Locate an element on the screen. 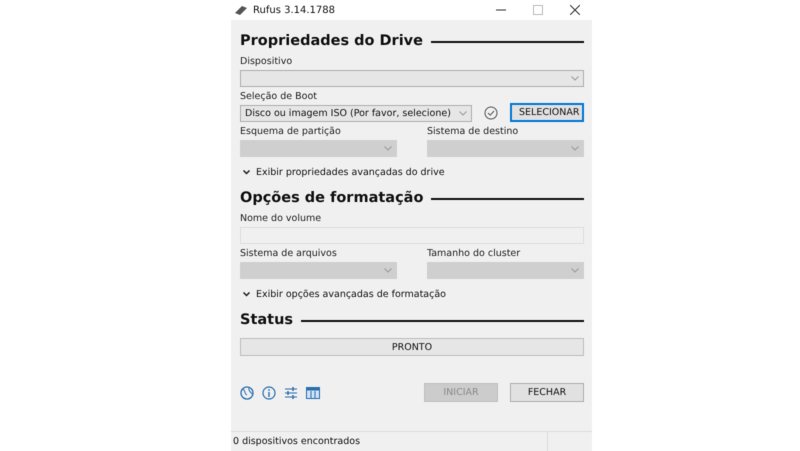 The height and width of the screenshot is (451, 800). select-button: SELECIONAR is located at coordinates (547, 112).